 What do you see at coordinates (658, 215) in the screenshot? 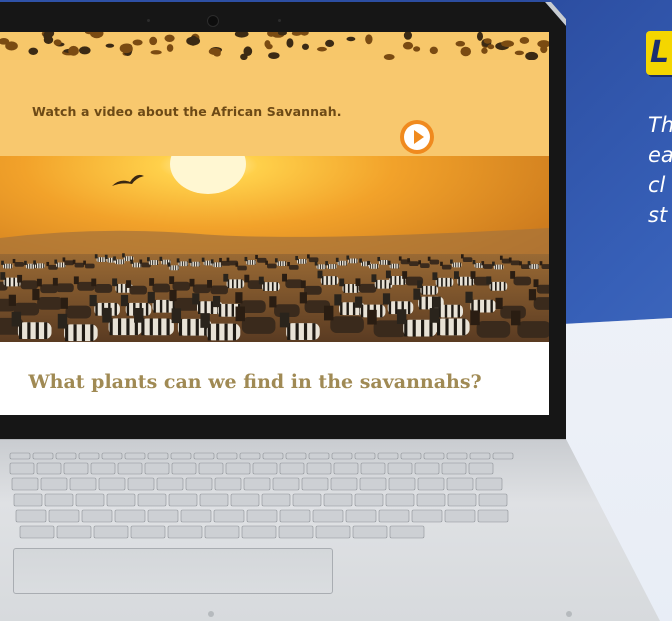
I see `side-line-4: st` at bounding box center [658, 215].